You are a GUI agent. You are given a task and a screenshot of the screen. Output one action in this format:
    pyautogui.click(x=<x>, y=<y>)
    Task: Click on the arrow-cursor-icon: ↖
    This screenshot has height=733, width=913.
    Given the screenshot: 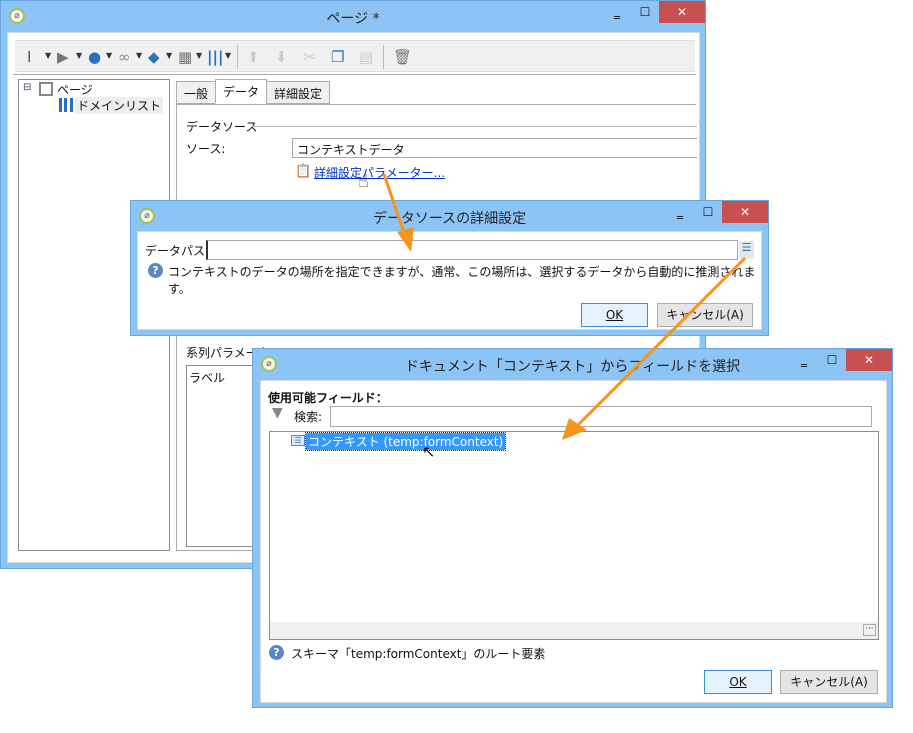 What is the action you would take?
    pyautogui.click(x=429, y=451)
    